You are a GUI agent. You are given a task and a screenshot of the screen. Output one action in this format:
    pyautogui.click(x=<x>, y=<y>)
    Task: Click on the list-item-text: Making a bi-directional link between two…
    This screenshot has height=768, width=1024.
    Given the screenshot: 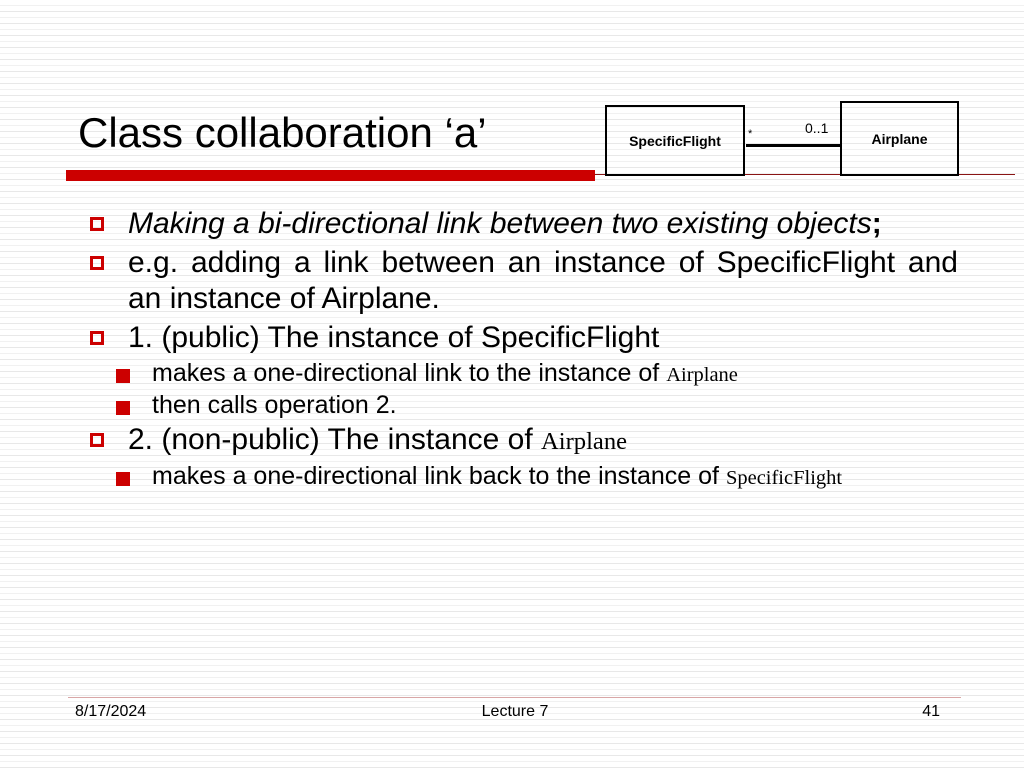 What is the action you would take?
    pyautogui.click(x=500, y=223)
    